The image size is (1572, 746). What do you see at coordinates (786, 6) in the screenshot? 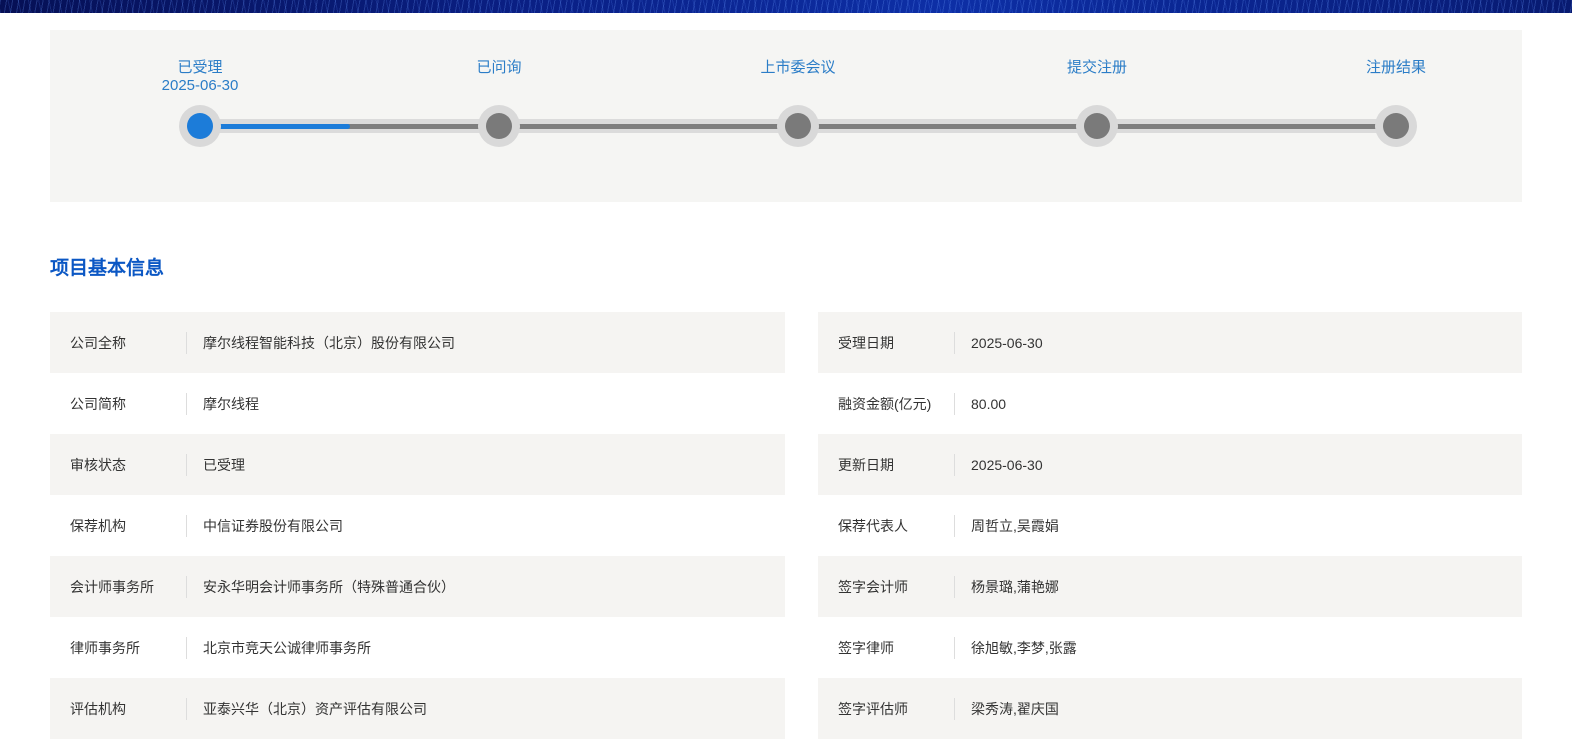
I see `top-banner-decoration` at bounding box center [786, 6].